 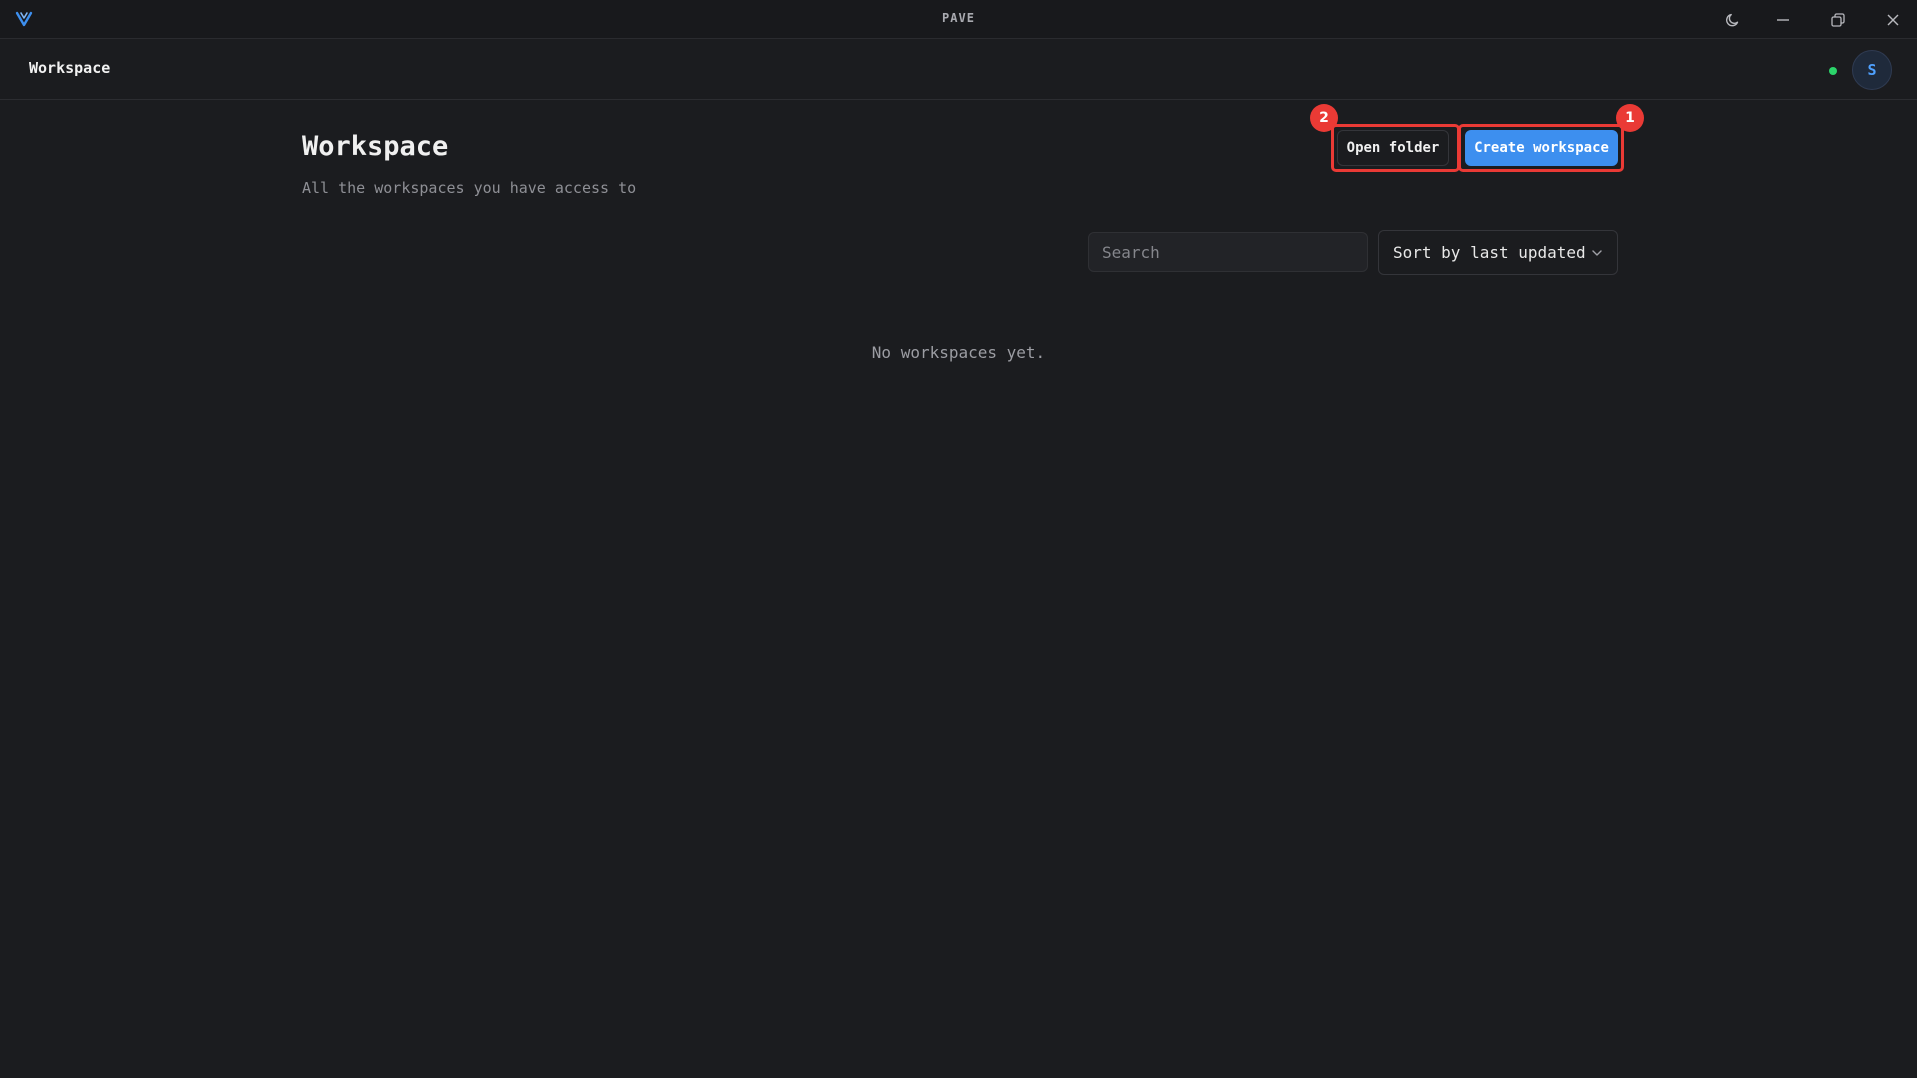 I want to click on connection-status-indicator, so click(x=1833, y=71).